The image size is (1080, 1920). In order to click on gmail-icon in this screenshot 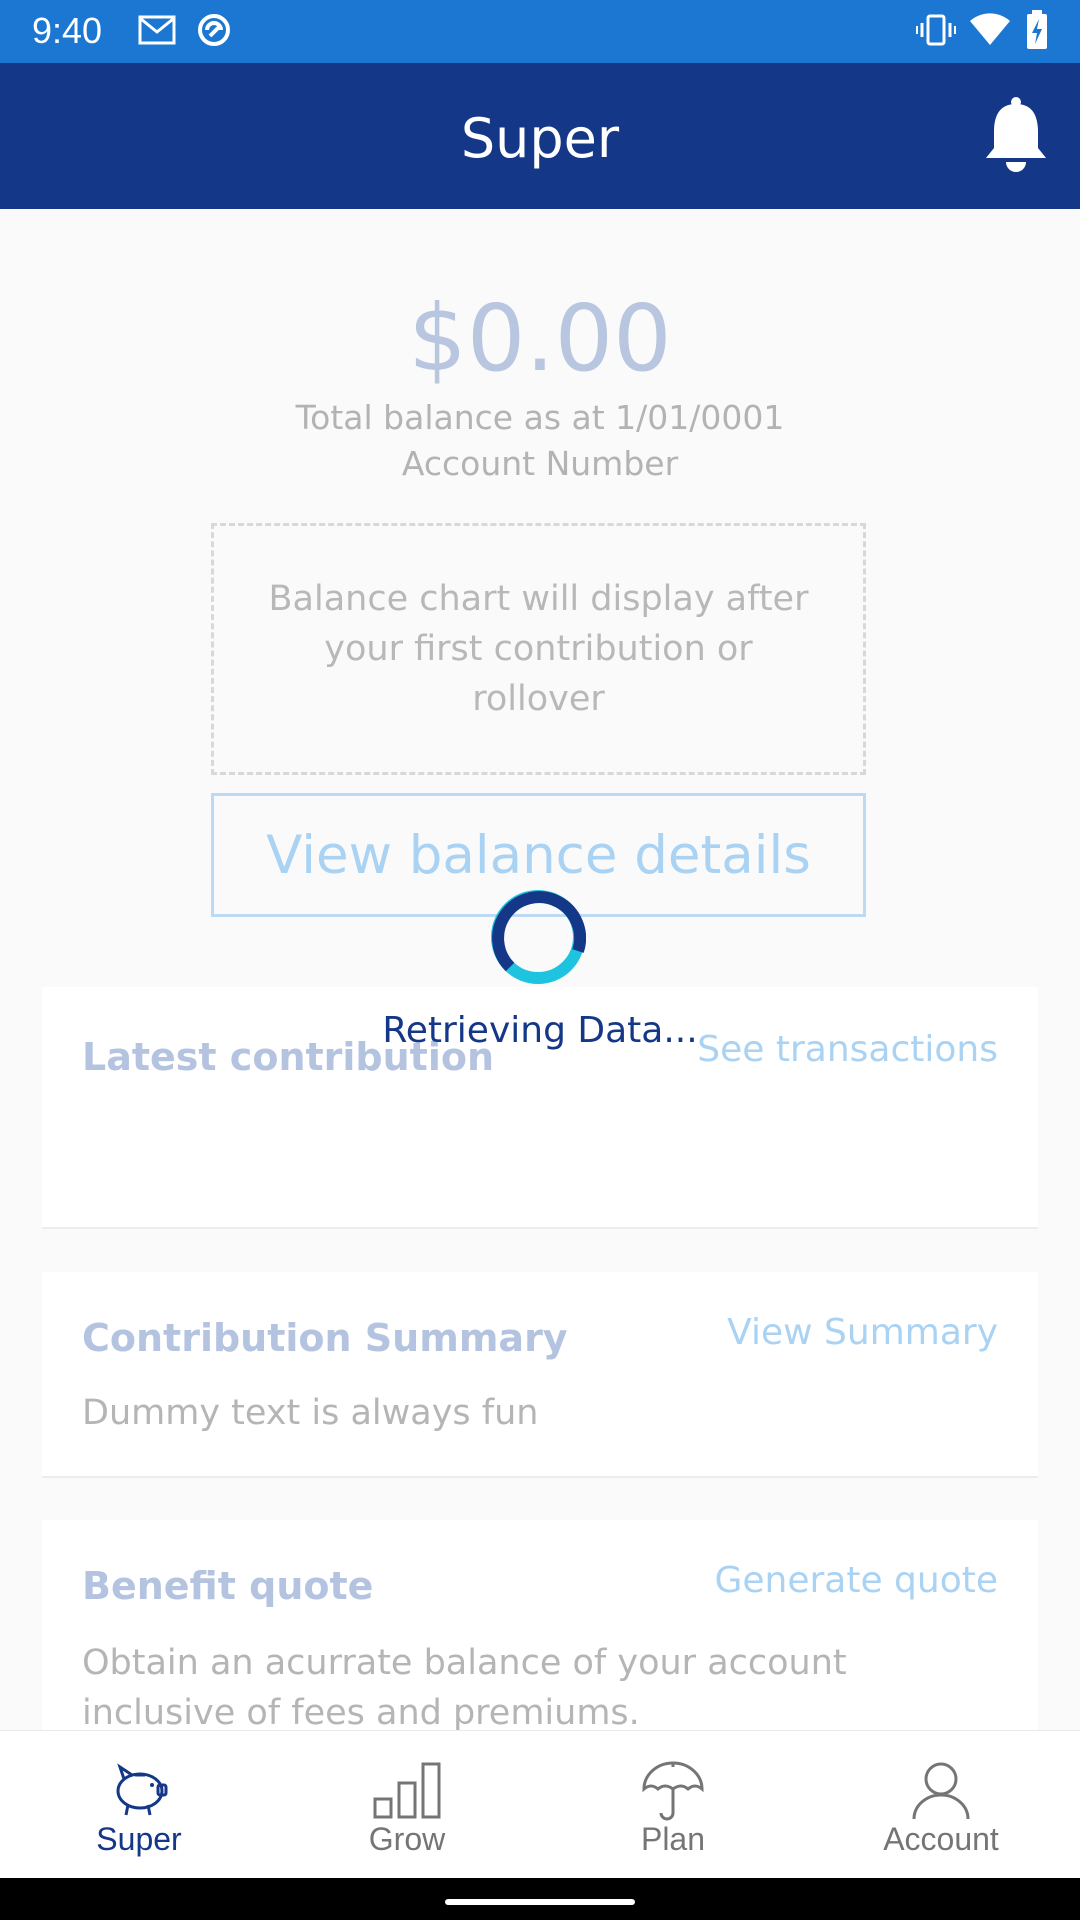, I will do `click(157, 30)`.